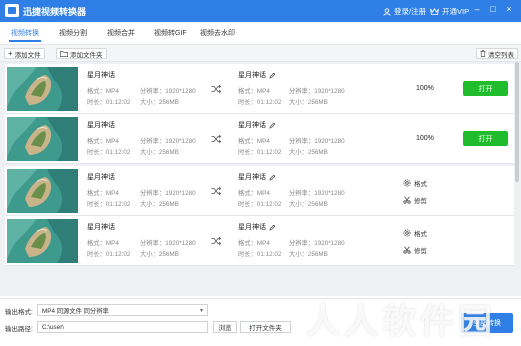  Describe the element at coordinates (122, 310) in the screenshot. I see `output-format-select: MP4 同源文件 同分辨率 ▾` at that location.